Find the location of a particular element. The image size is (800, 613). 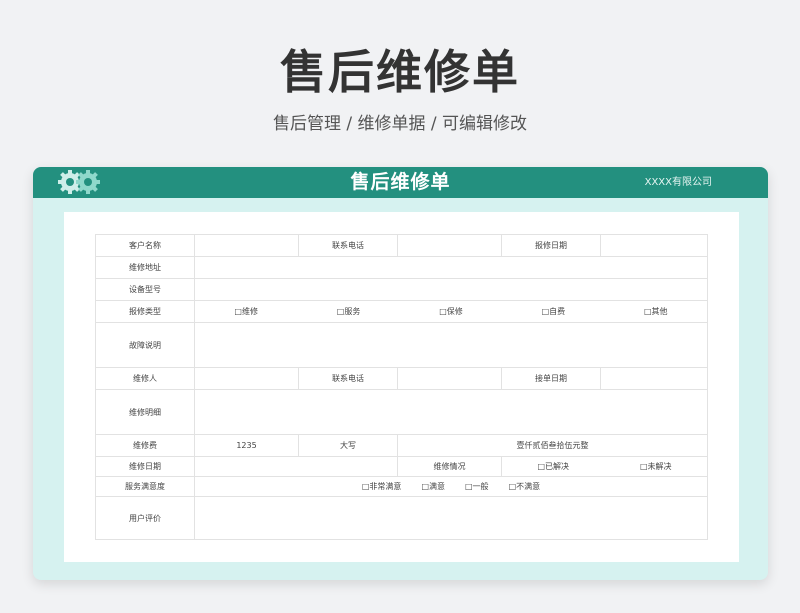

repairer-field is located at coordinates (246, 378).